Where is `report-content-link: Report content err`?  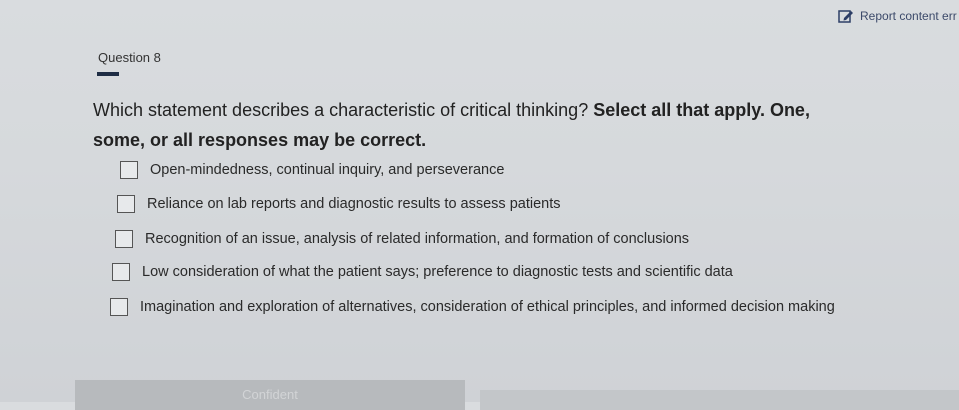 report-content-link: Report content err is located at coordinates (897, 16).